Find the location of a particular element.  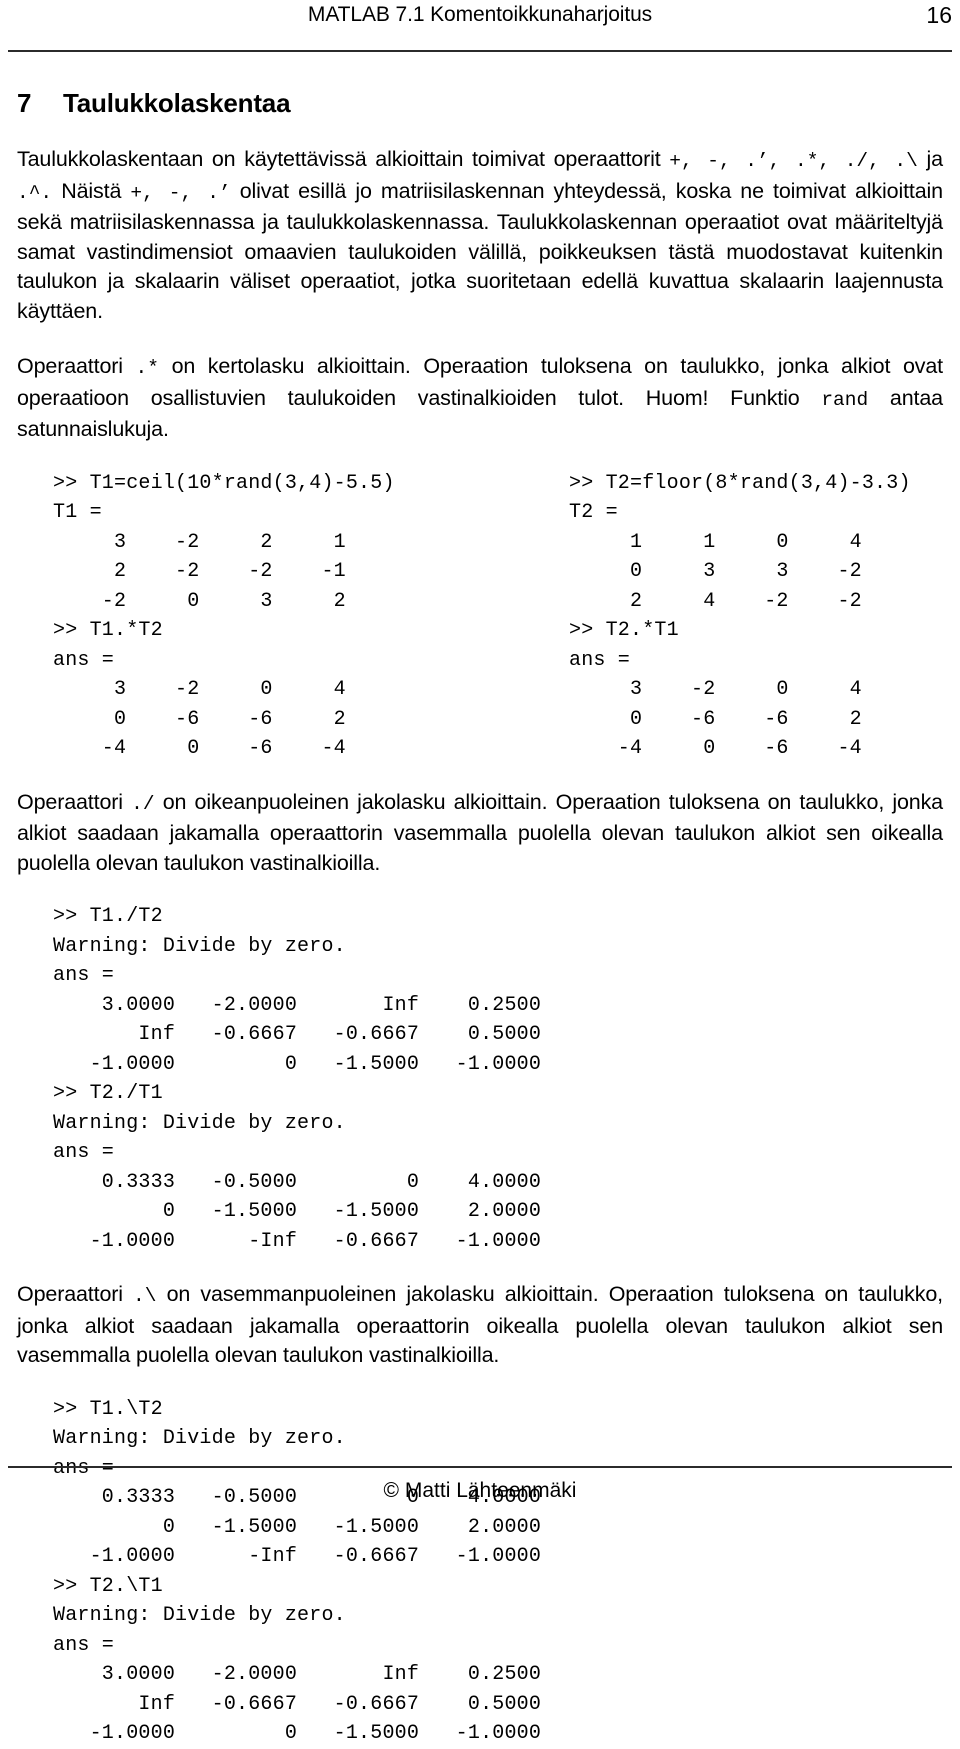

running-header: MATLAB 7.1 Komentoikkunaharjoitus 16 is located at coordinates (480, 23).